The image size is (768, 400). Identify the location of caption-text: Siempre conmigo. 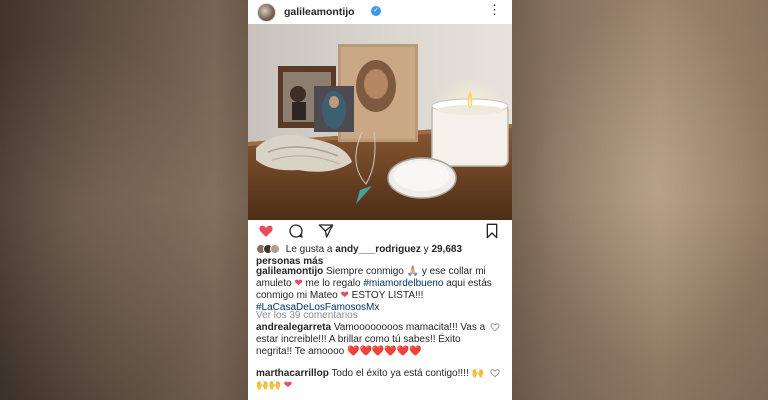
(365, 271).